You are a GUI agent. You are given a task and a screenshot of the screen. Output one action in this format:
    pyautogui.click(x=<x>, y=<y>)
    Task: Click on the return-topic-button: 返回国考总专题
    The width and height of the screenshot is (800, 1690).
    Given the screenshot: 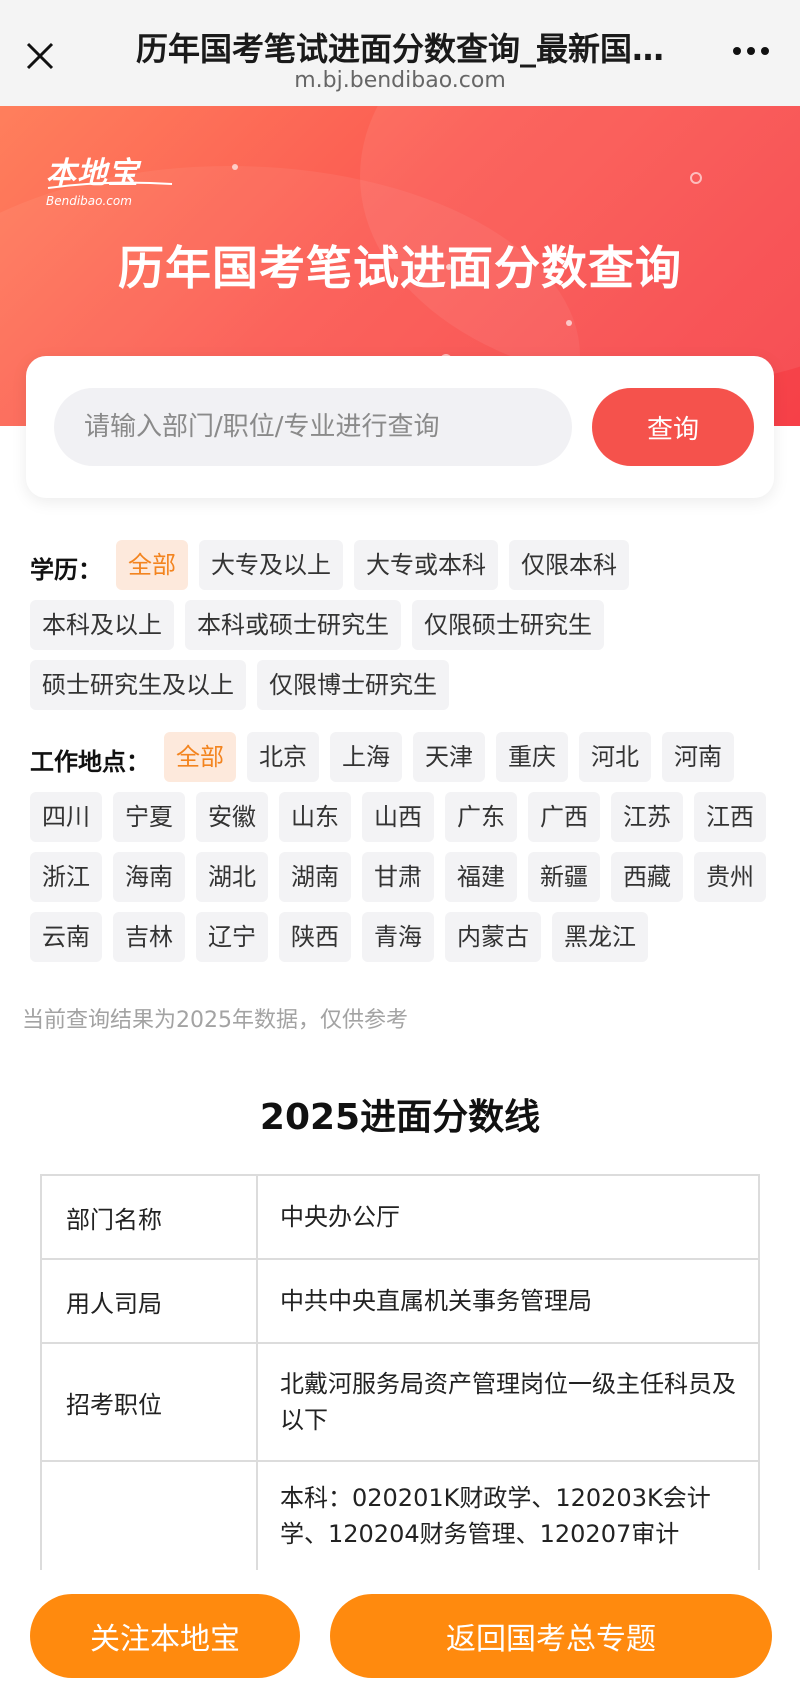 What is the action you would take?
    pyautogui.click(x=551, y=1636)
    